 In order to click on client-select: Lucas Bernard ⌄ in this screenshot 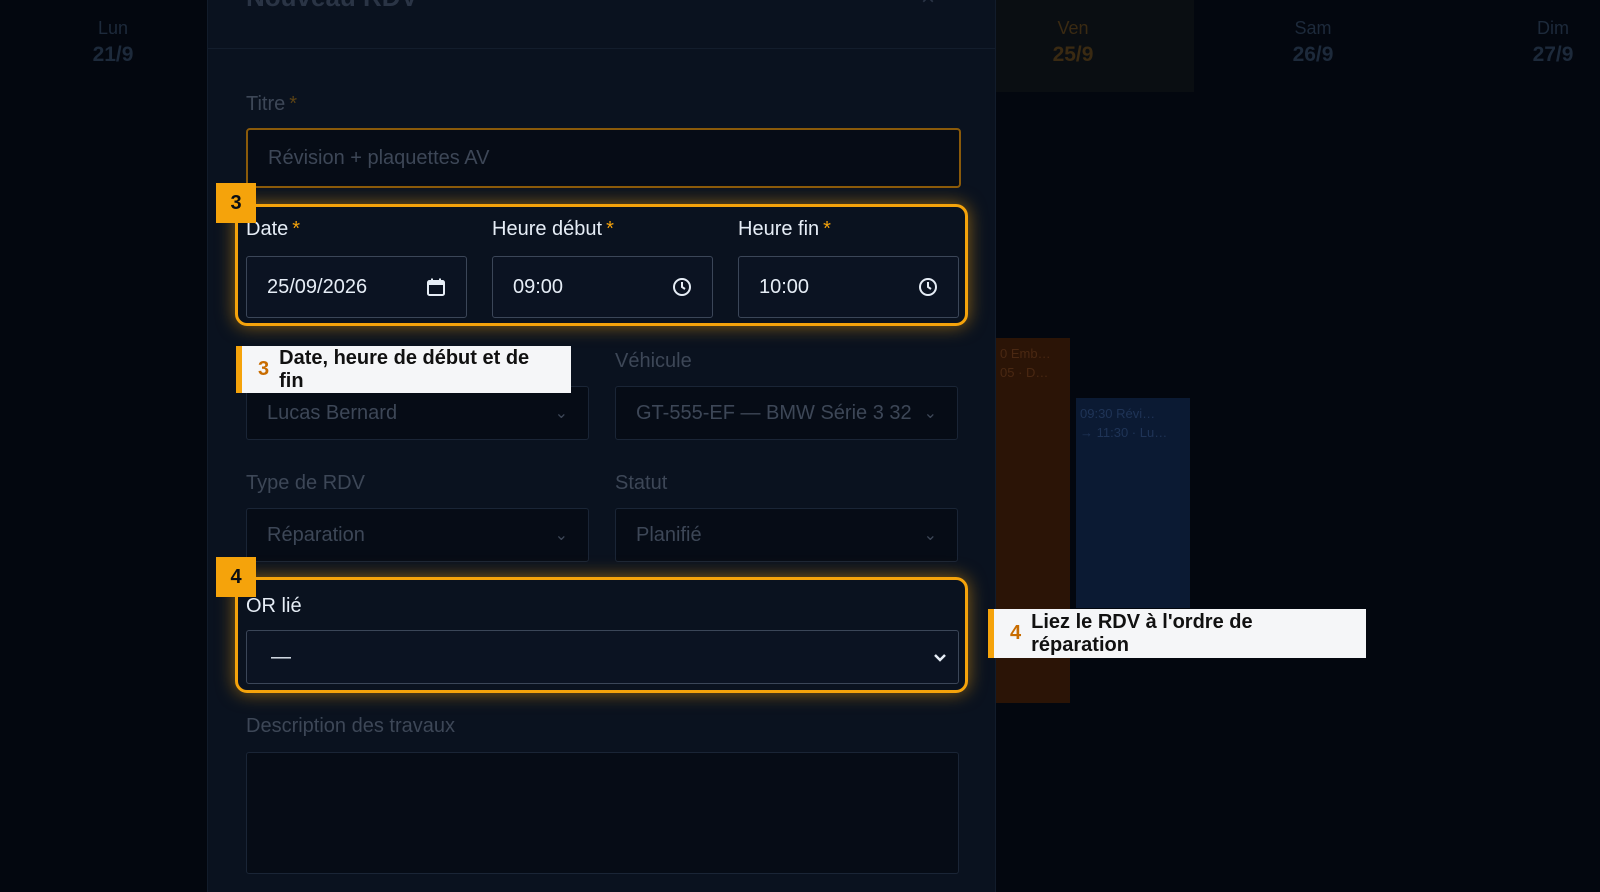, I will do `click(417, 413)`.